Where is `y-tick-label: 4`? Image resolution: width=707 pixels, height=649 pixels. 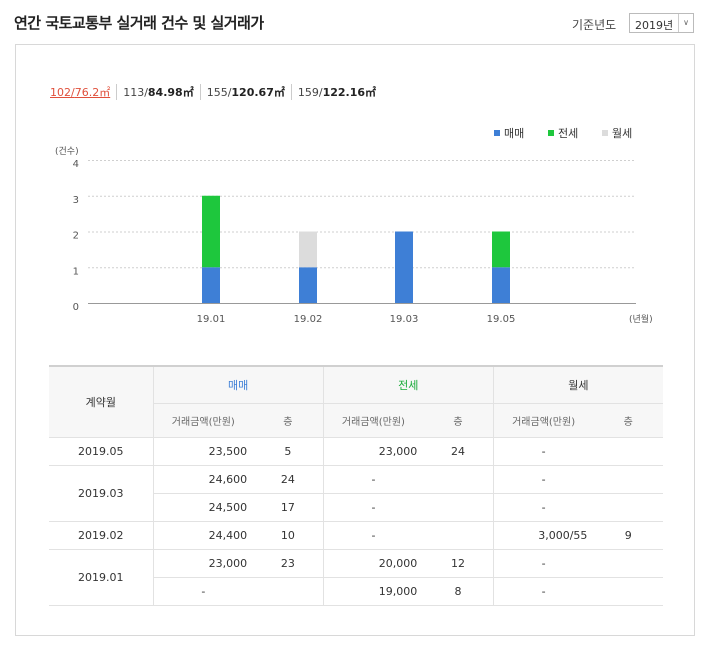
y-tick-label: 4 is located at coordinates (76, 164).